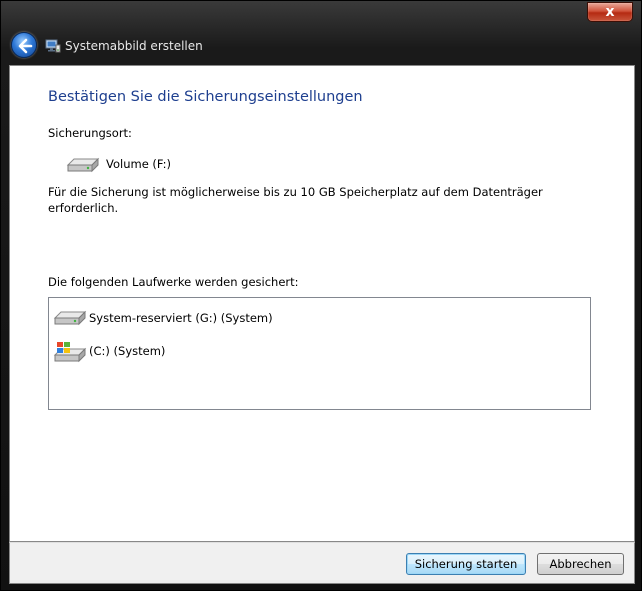 The image size is (642, 591). I want to click on list-item: (C:) (System), so click(293, 353).